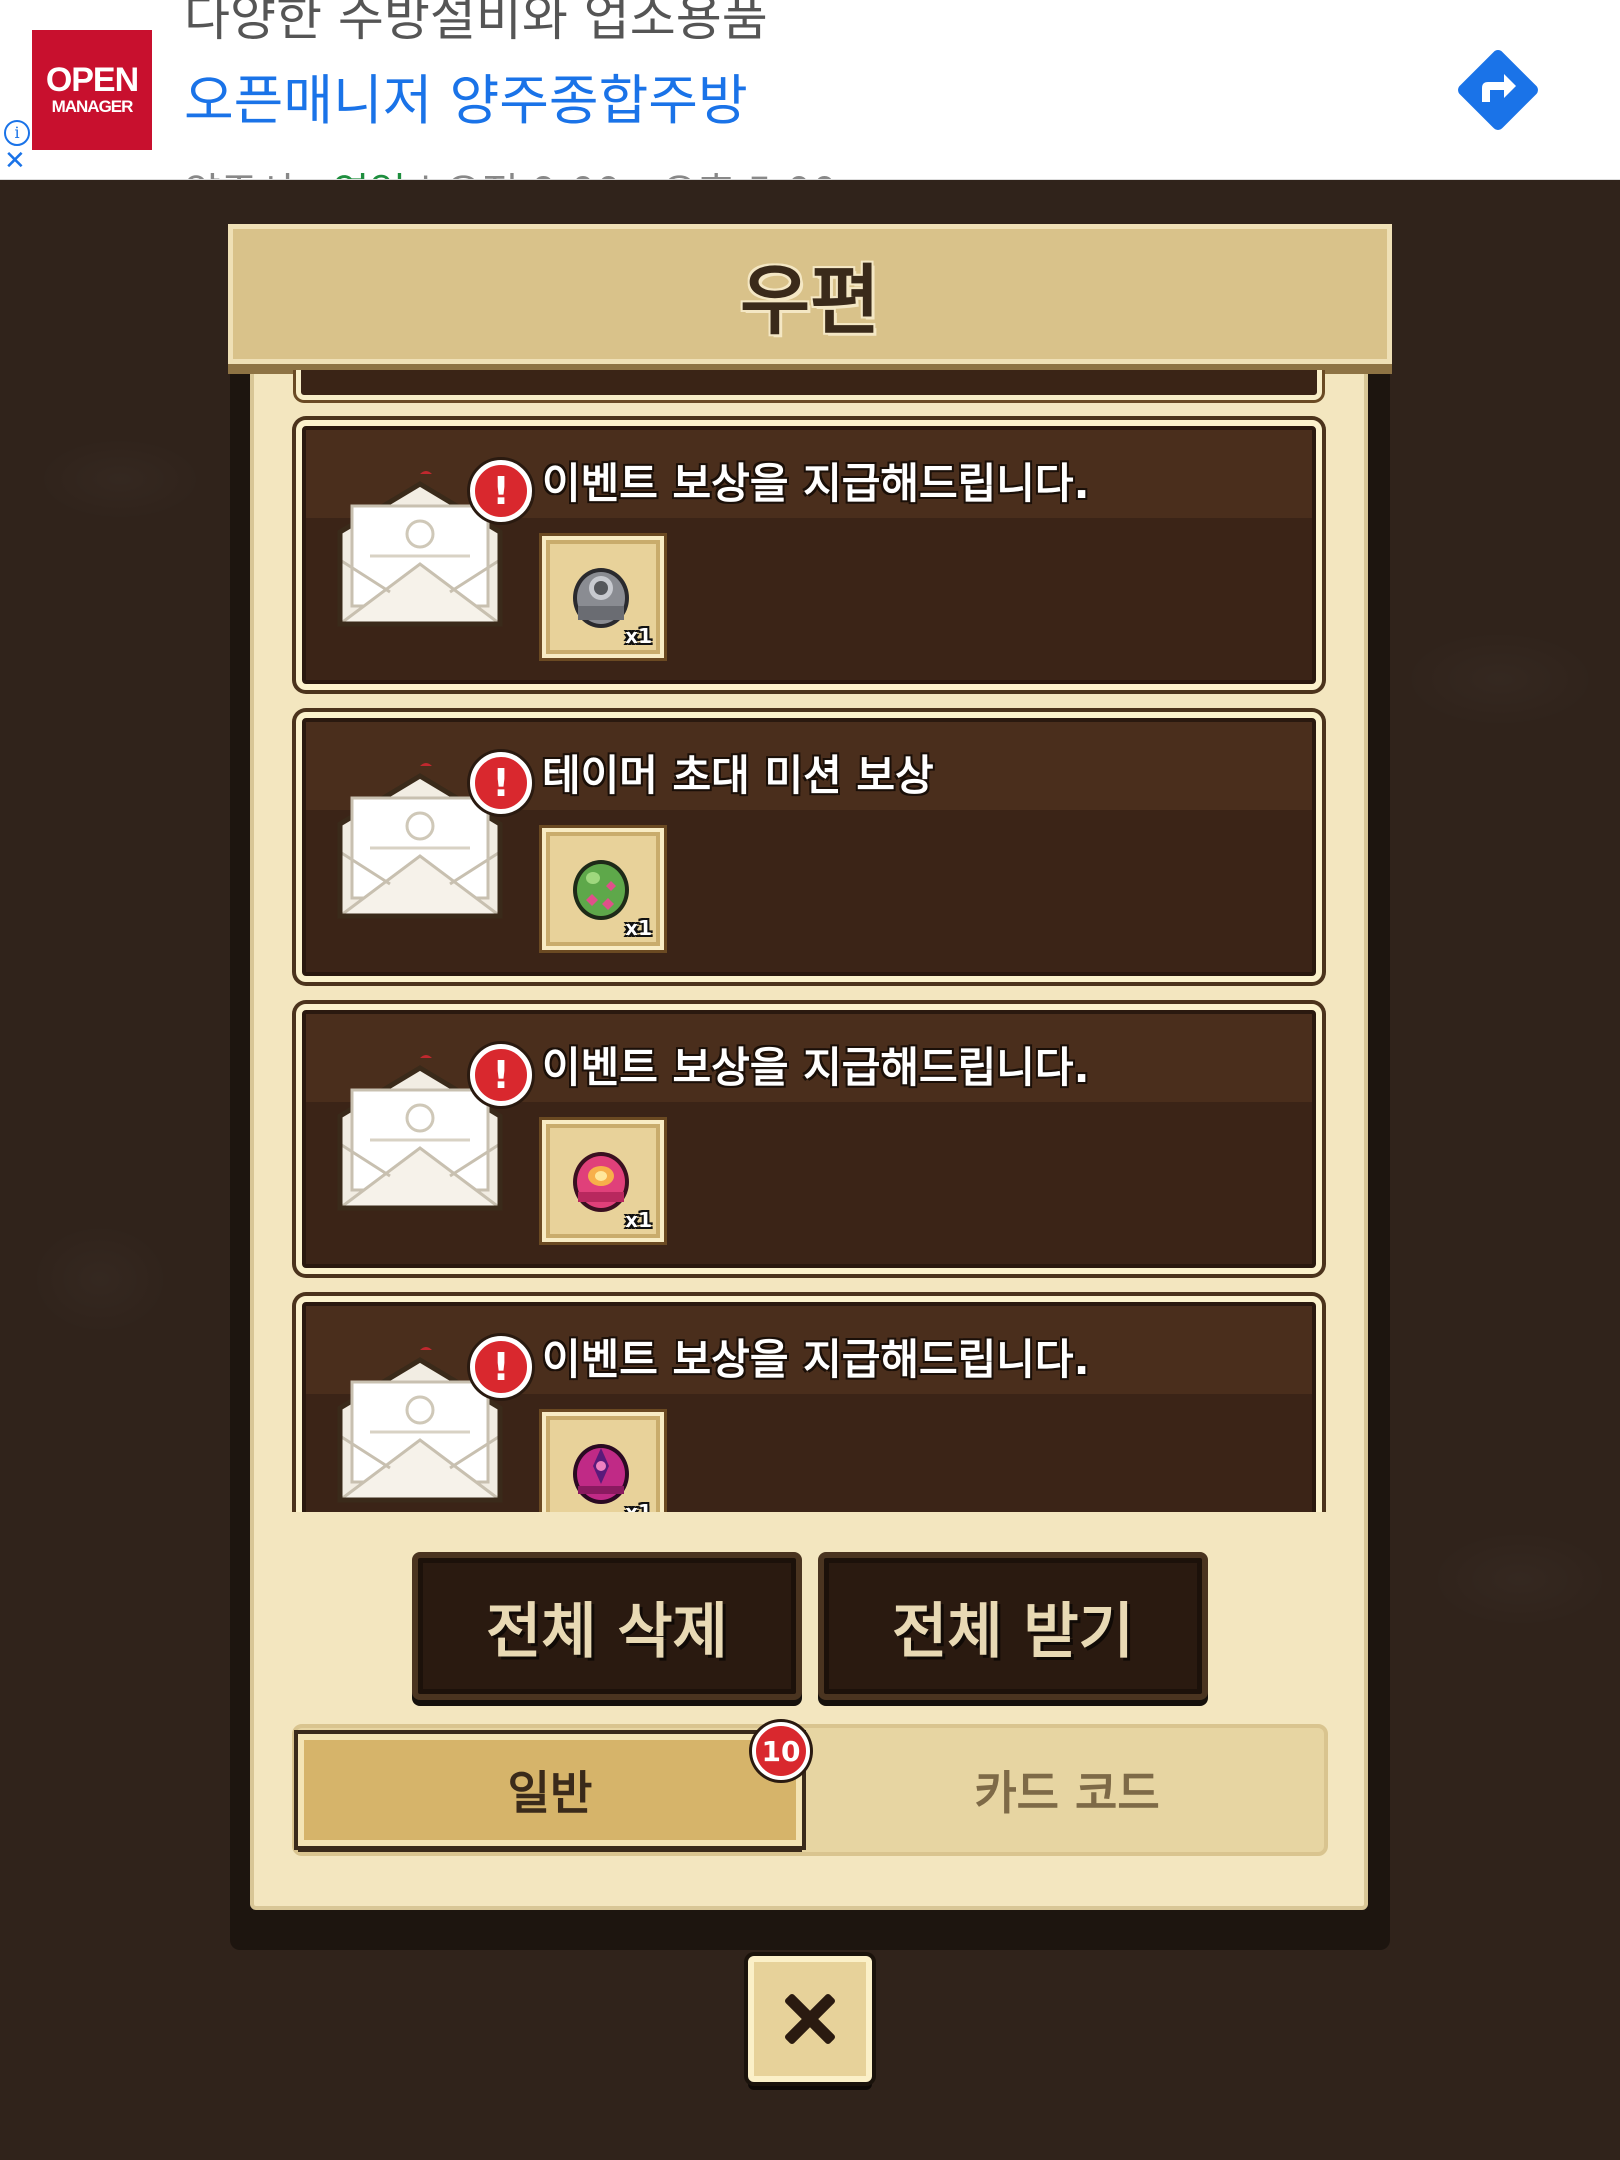 The image size is (1620, 2160). I want to click on ad-bottom-text: 양주시 · 영업 | 오전 9:00 - 오후 5:00, so click(510, 169).